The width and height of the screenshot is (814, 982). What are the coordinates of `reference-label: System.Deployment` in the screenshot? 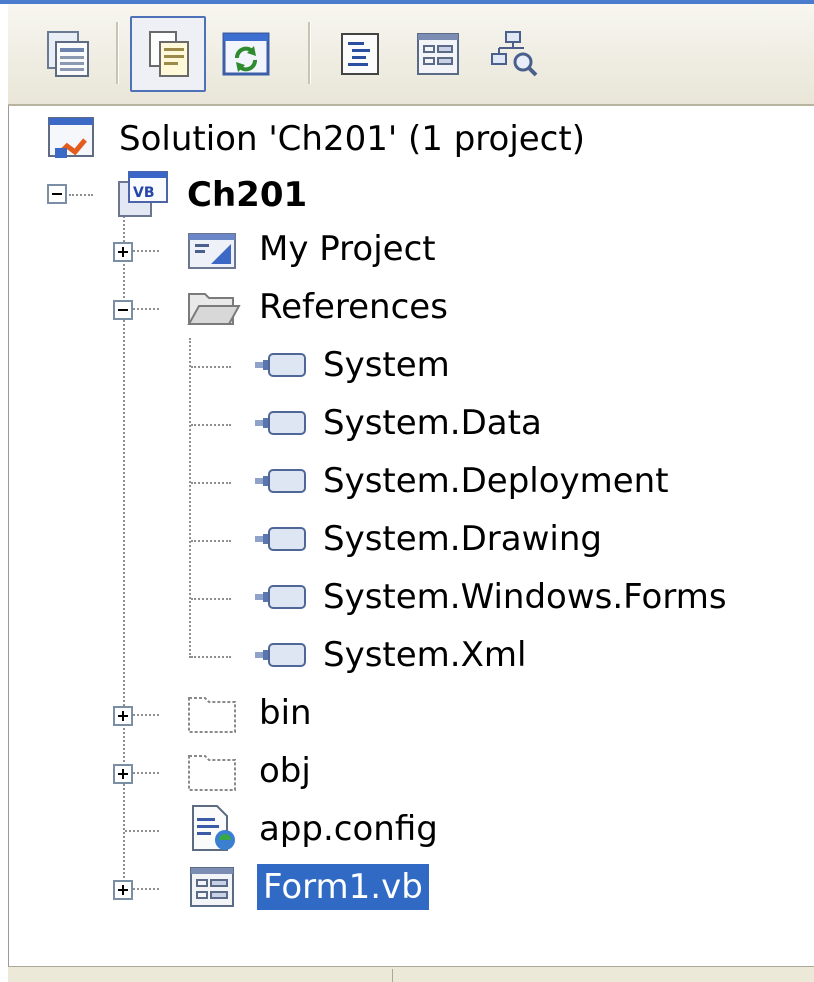 It's located at (496, 481).